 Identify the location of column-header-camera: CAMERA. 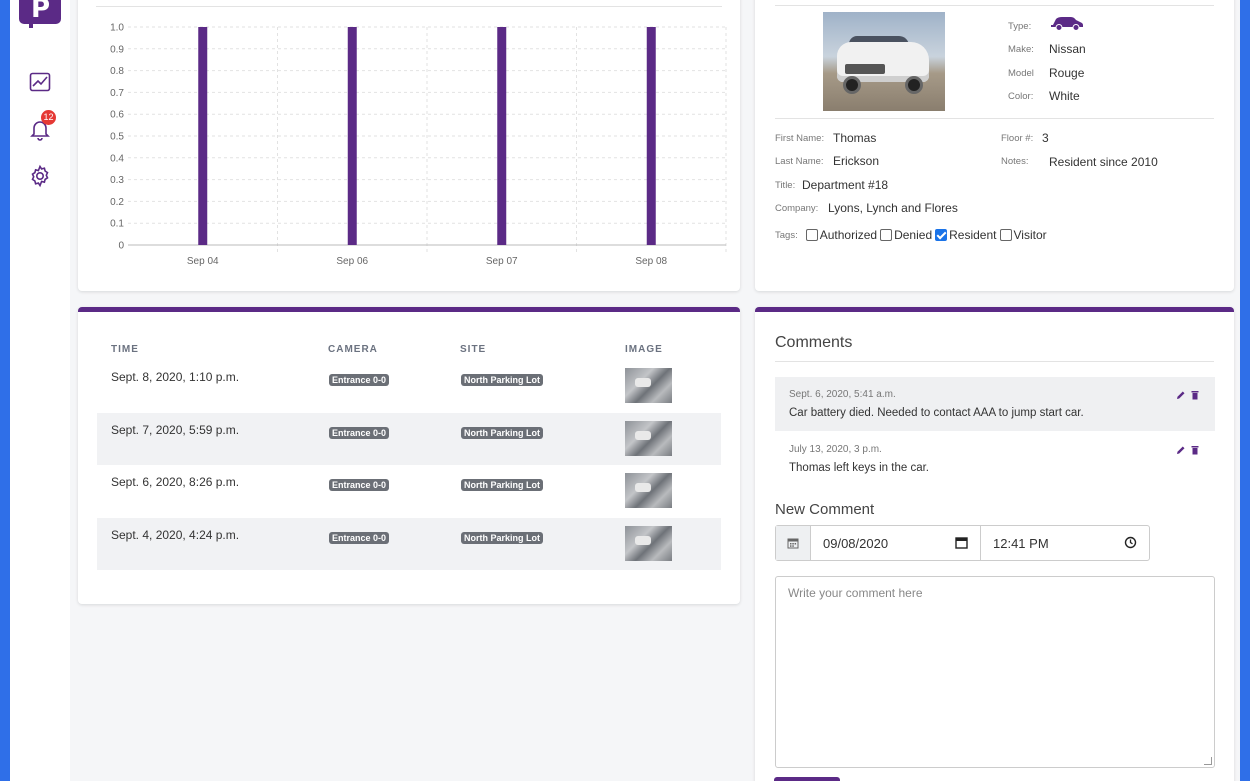
(353, 349).